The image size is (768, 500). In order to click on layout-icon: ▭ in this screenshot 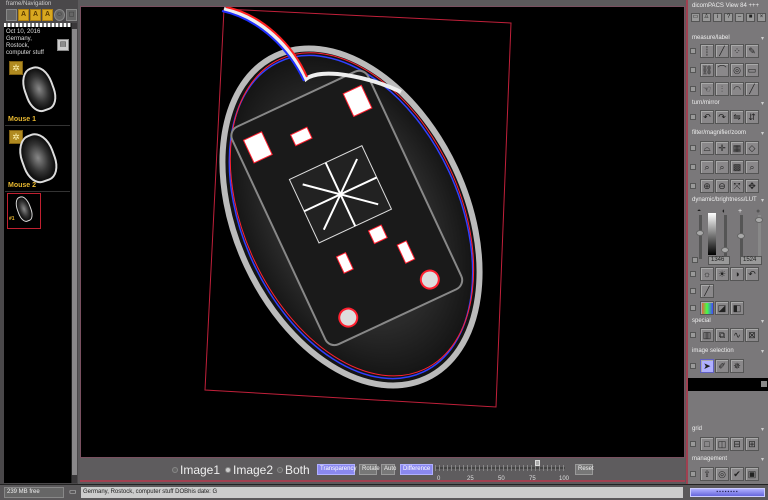, I will do `click(695, 17)`.